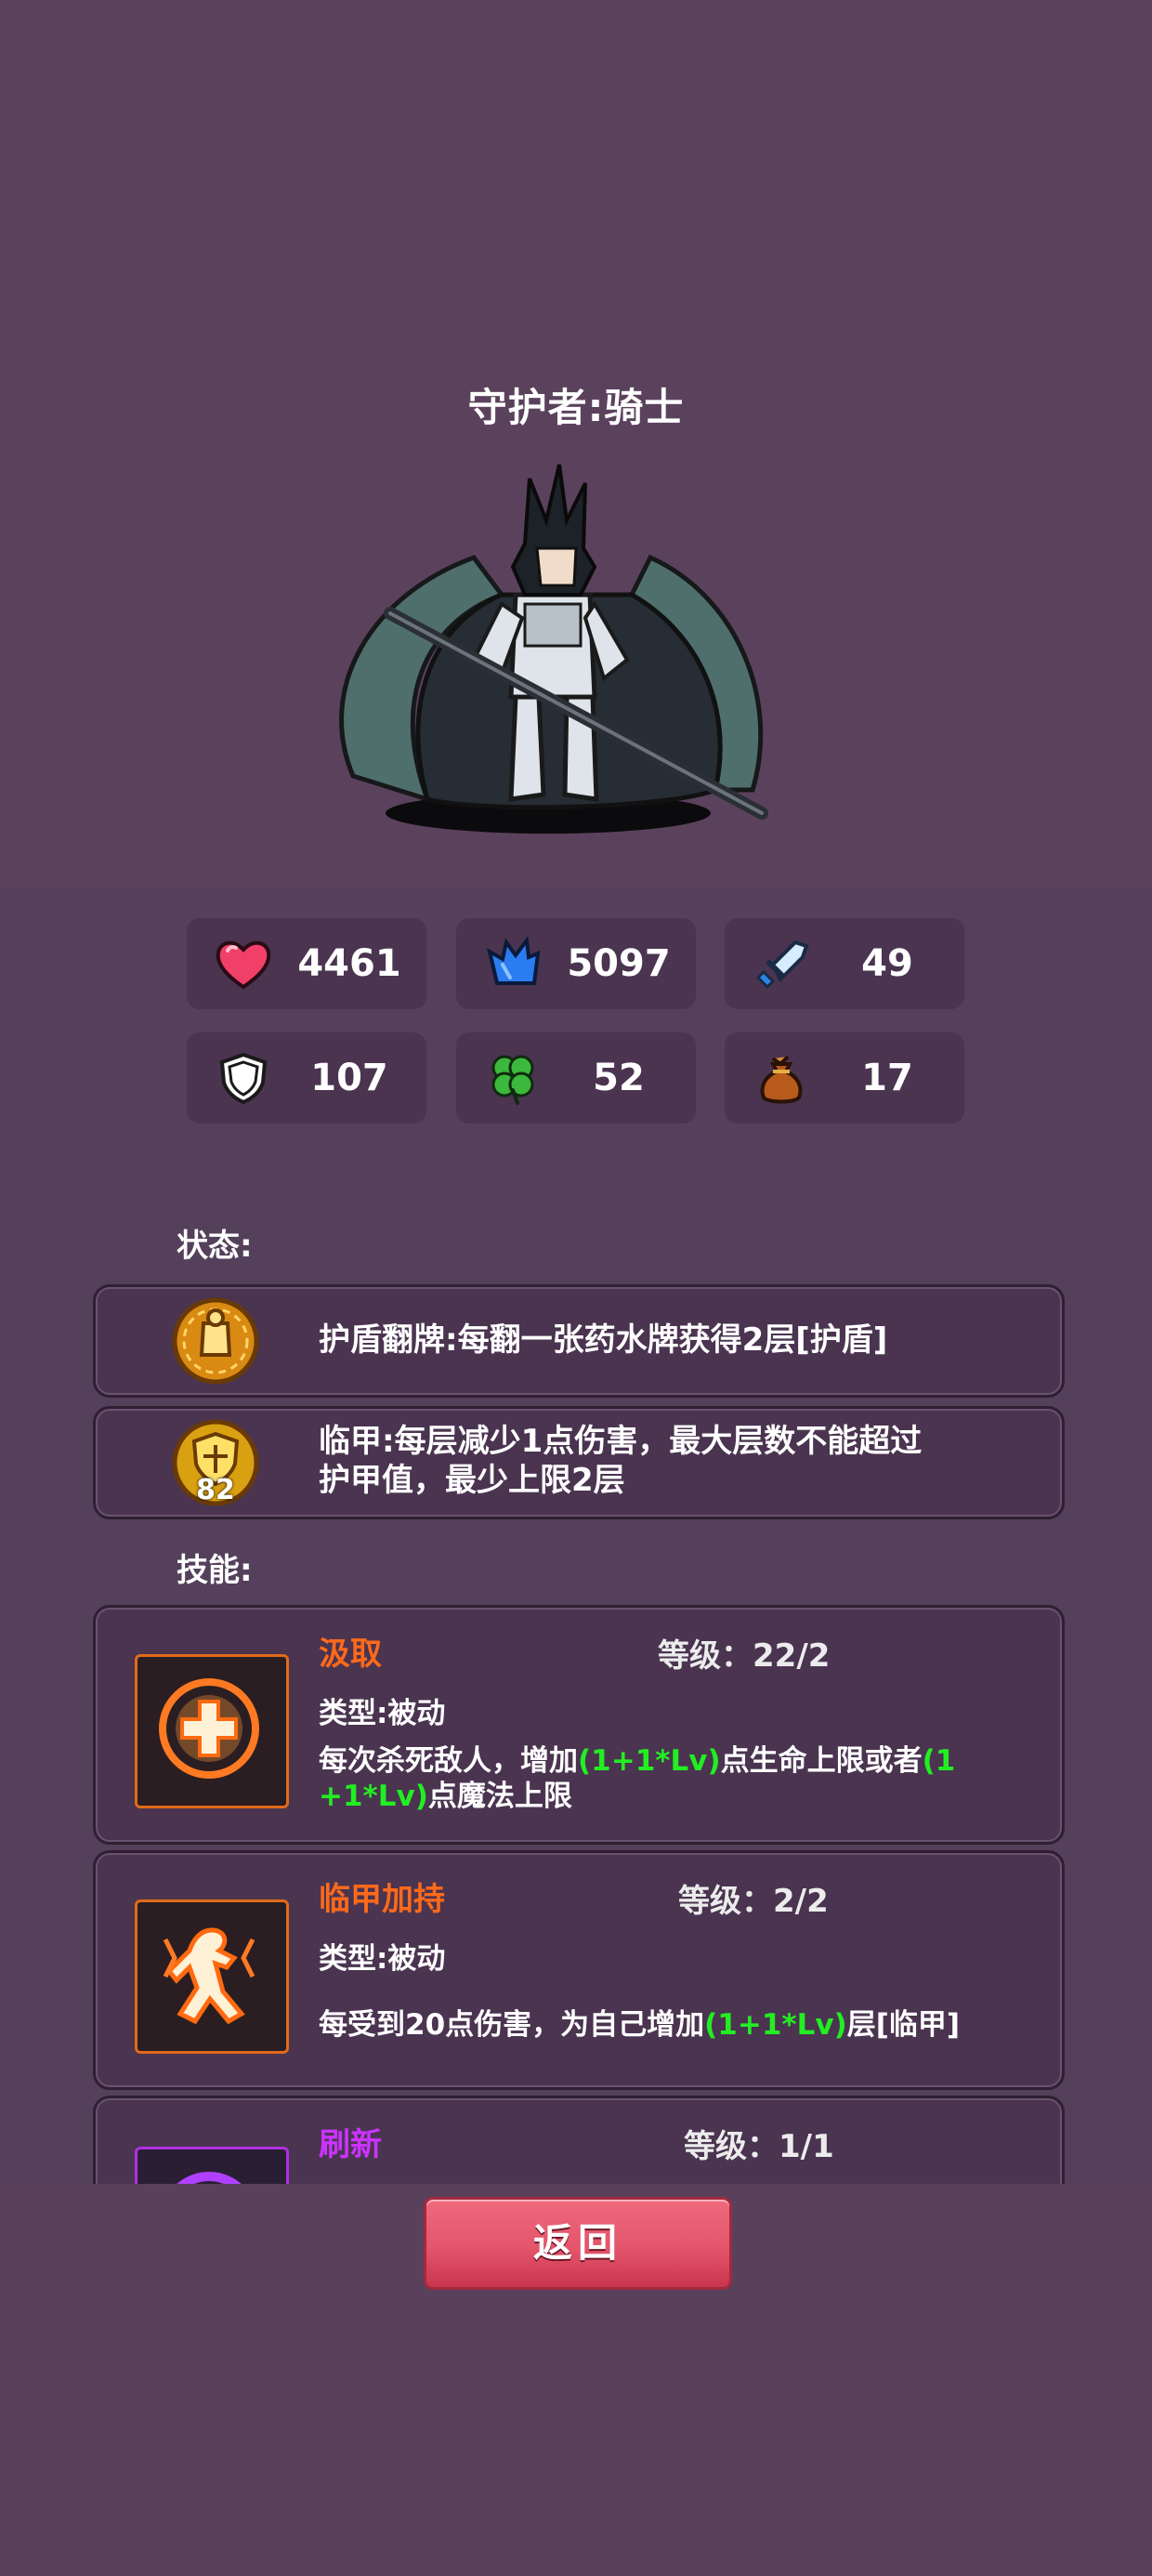 Image resolution: width=1152 pixels, height=2576 pixels. What do you see at coordinates (382, 1959) in the screenshot?
I see `armor-boost-skill-type: 类型:被动` at bounding box center [382, 1959].